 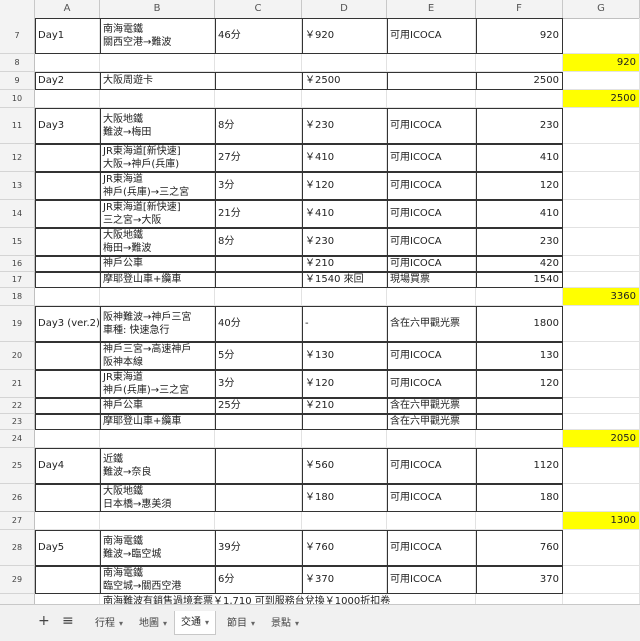 I want to click on cell-f: 410, so click(x=519, y=158).